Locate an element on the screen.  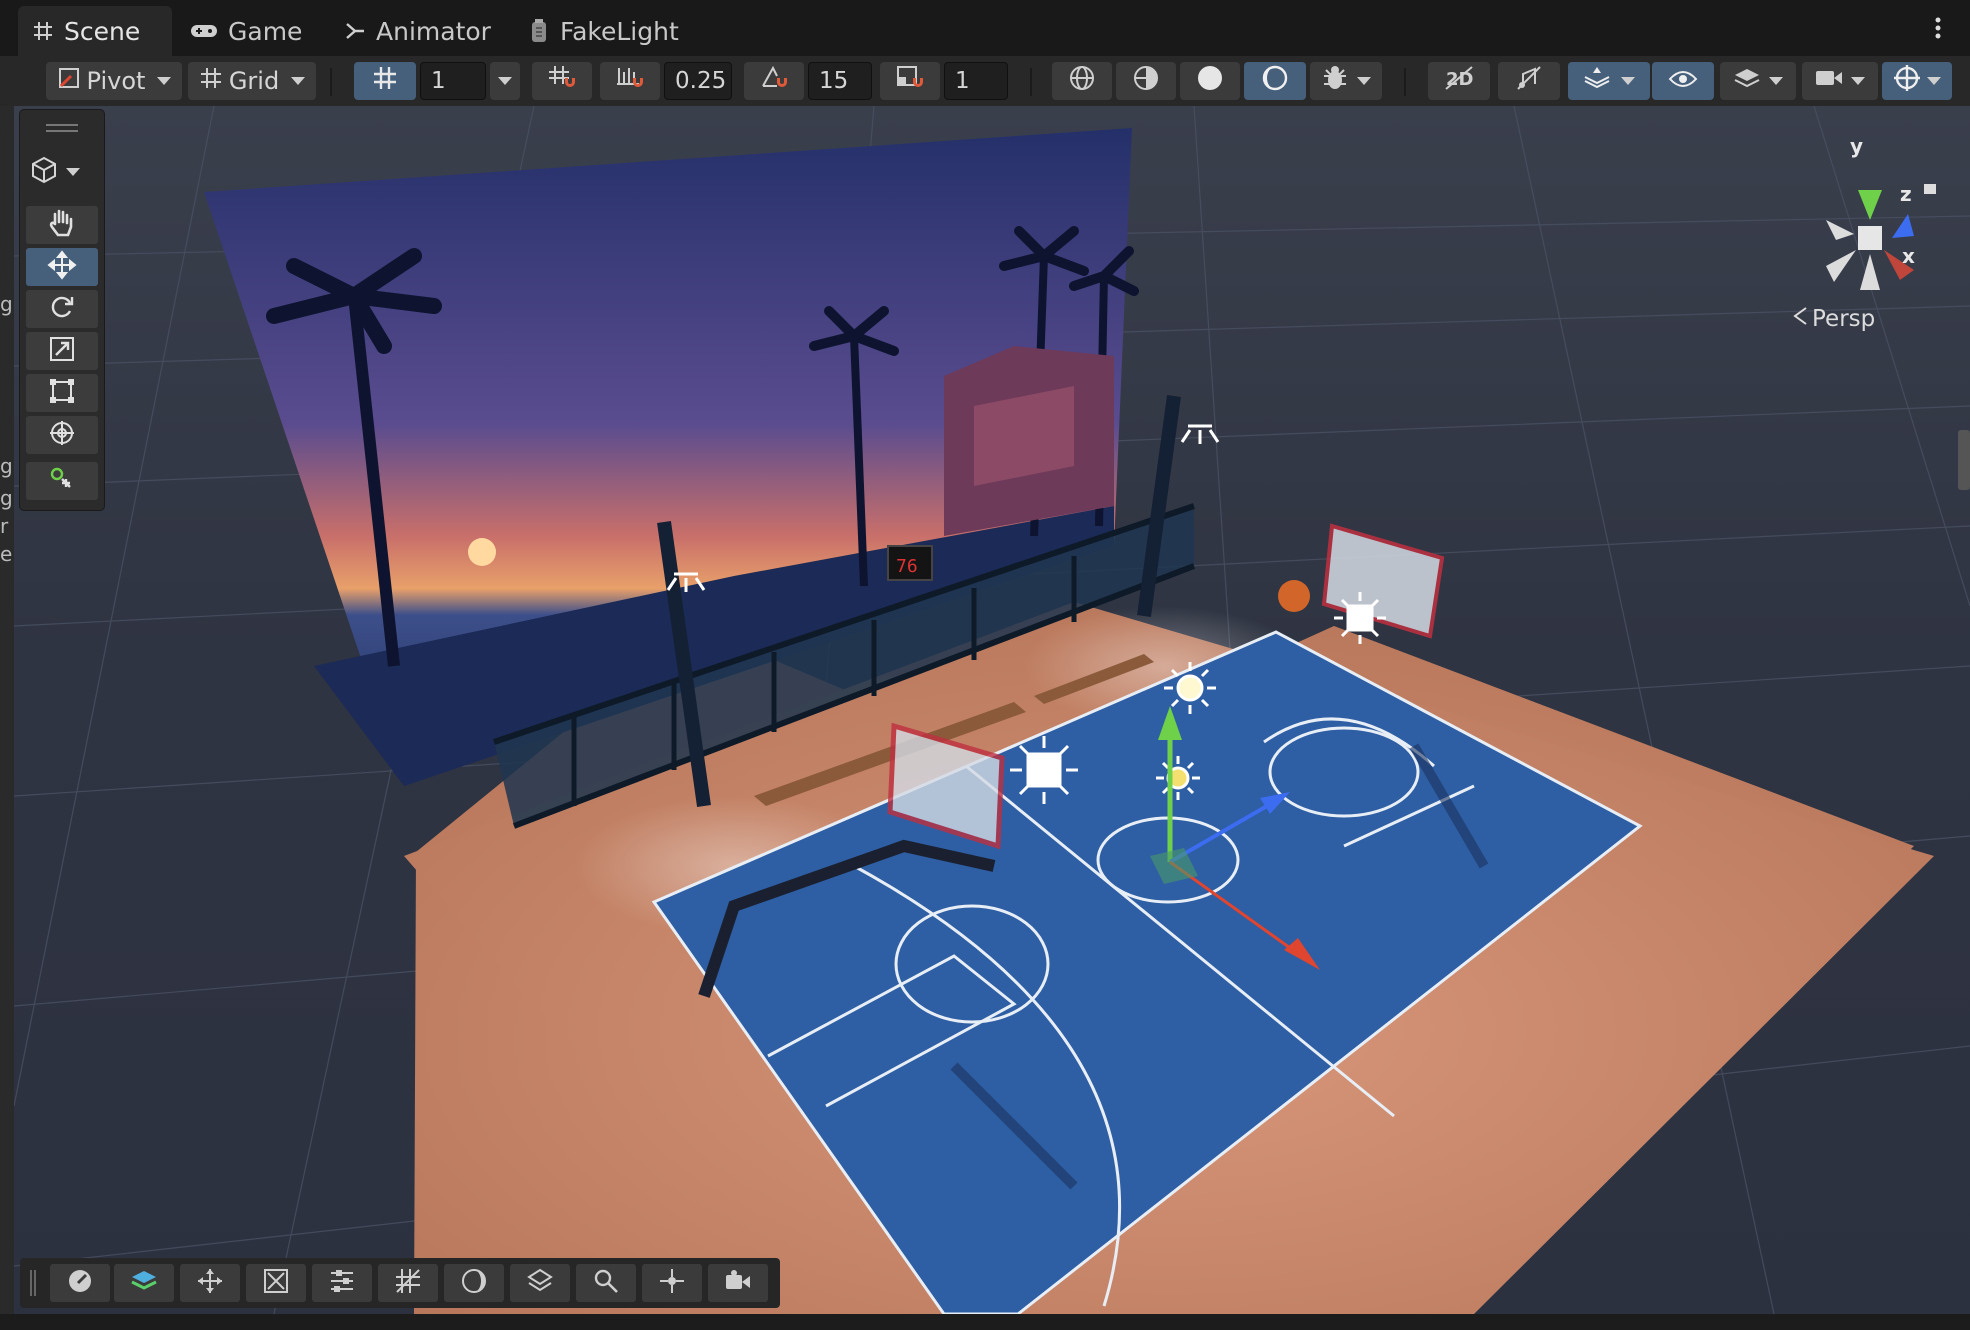
increment-snap-toggle is located at coordinates (630, 81).